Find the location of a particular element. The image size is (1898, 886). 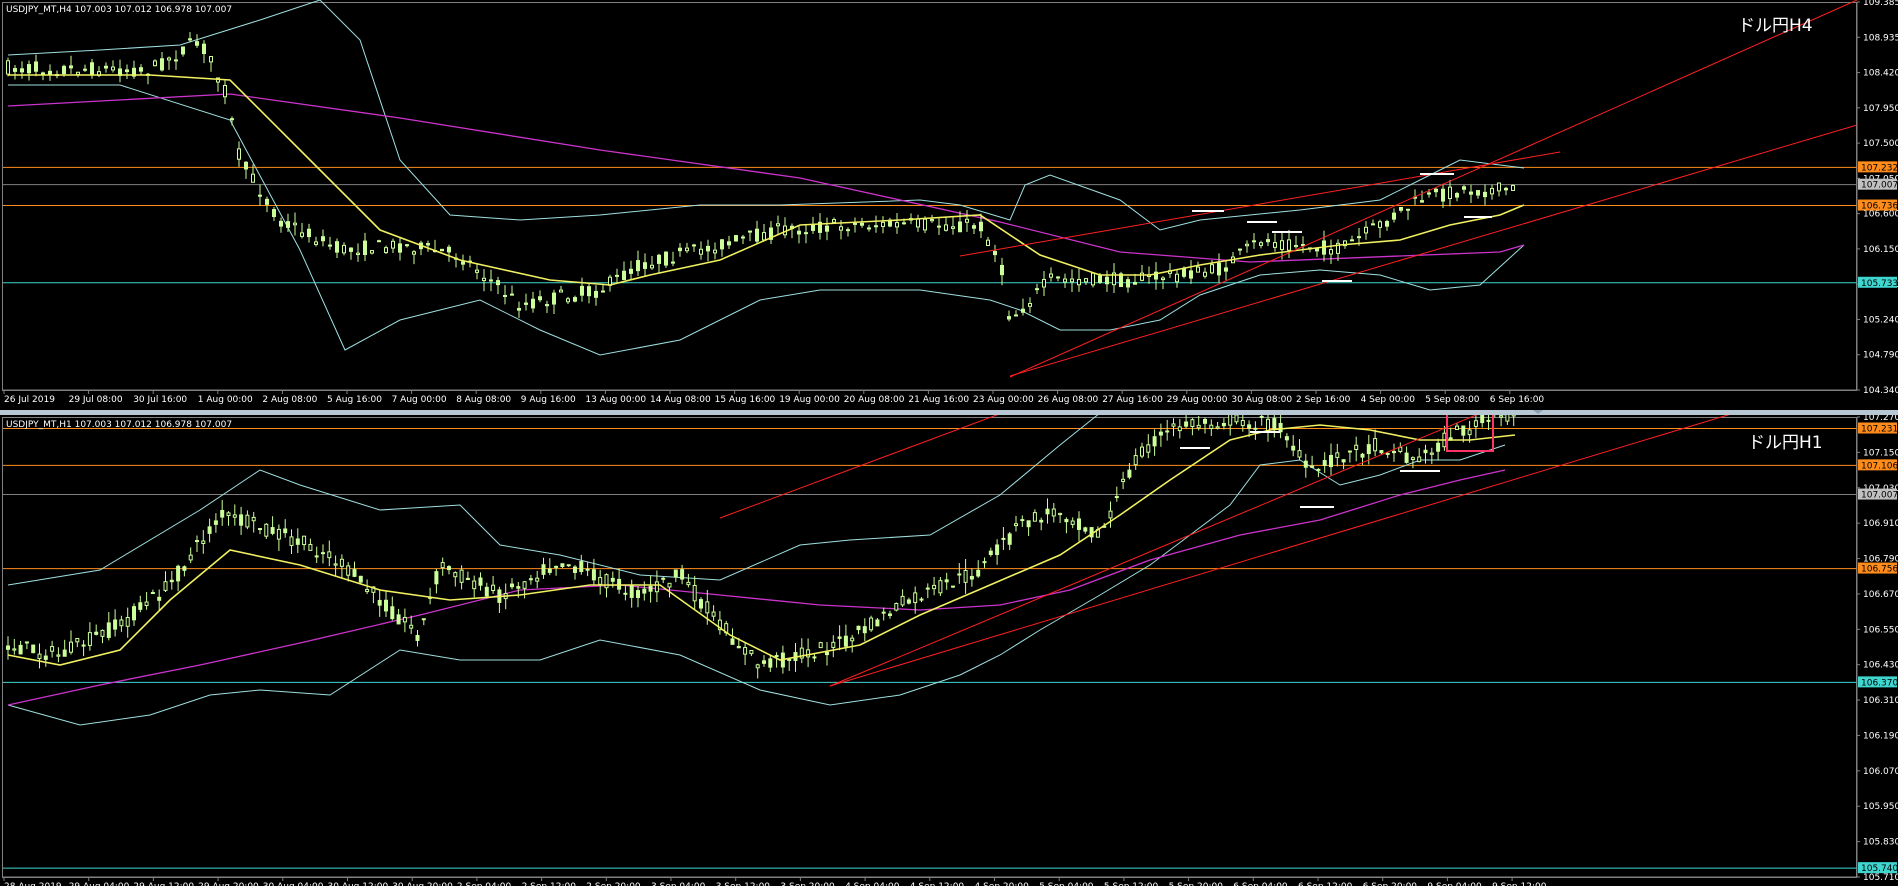

price-tick-label: 104.340 is located at coordinates (1880, 391).